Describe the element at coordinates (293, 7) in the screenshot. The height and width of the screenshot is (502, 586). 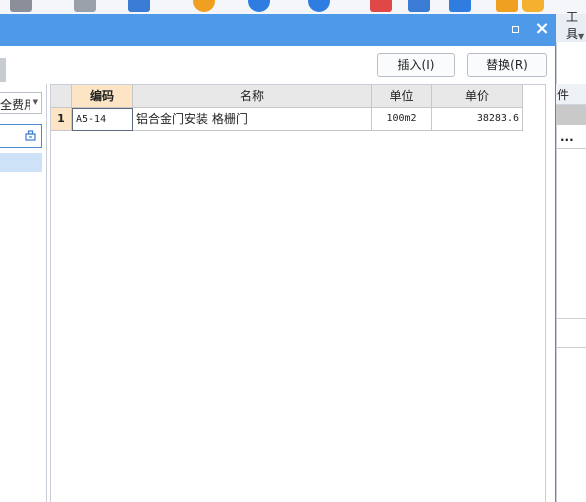
I see `main-toolbar` at that location.